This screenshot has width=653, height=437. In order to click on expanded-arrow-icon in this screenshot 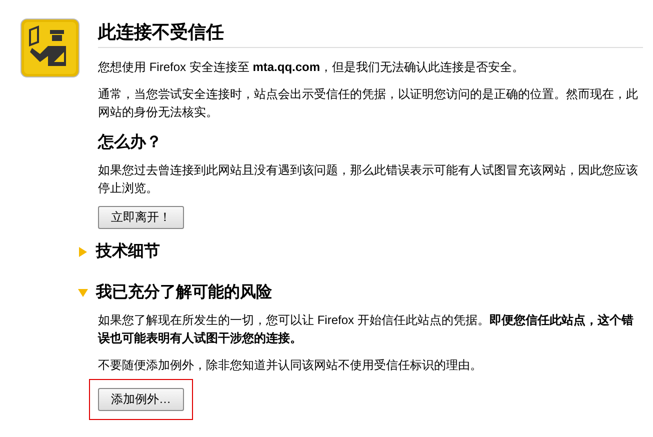, I will do `click(83, 293)`.